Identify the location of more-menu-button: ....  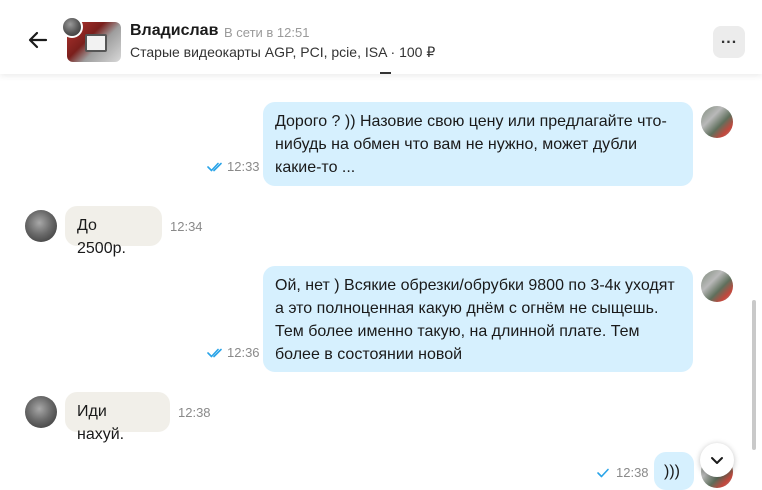
(729, 42).